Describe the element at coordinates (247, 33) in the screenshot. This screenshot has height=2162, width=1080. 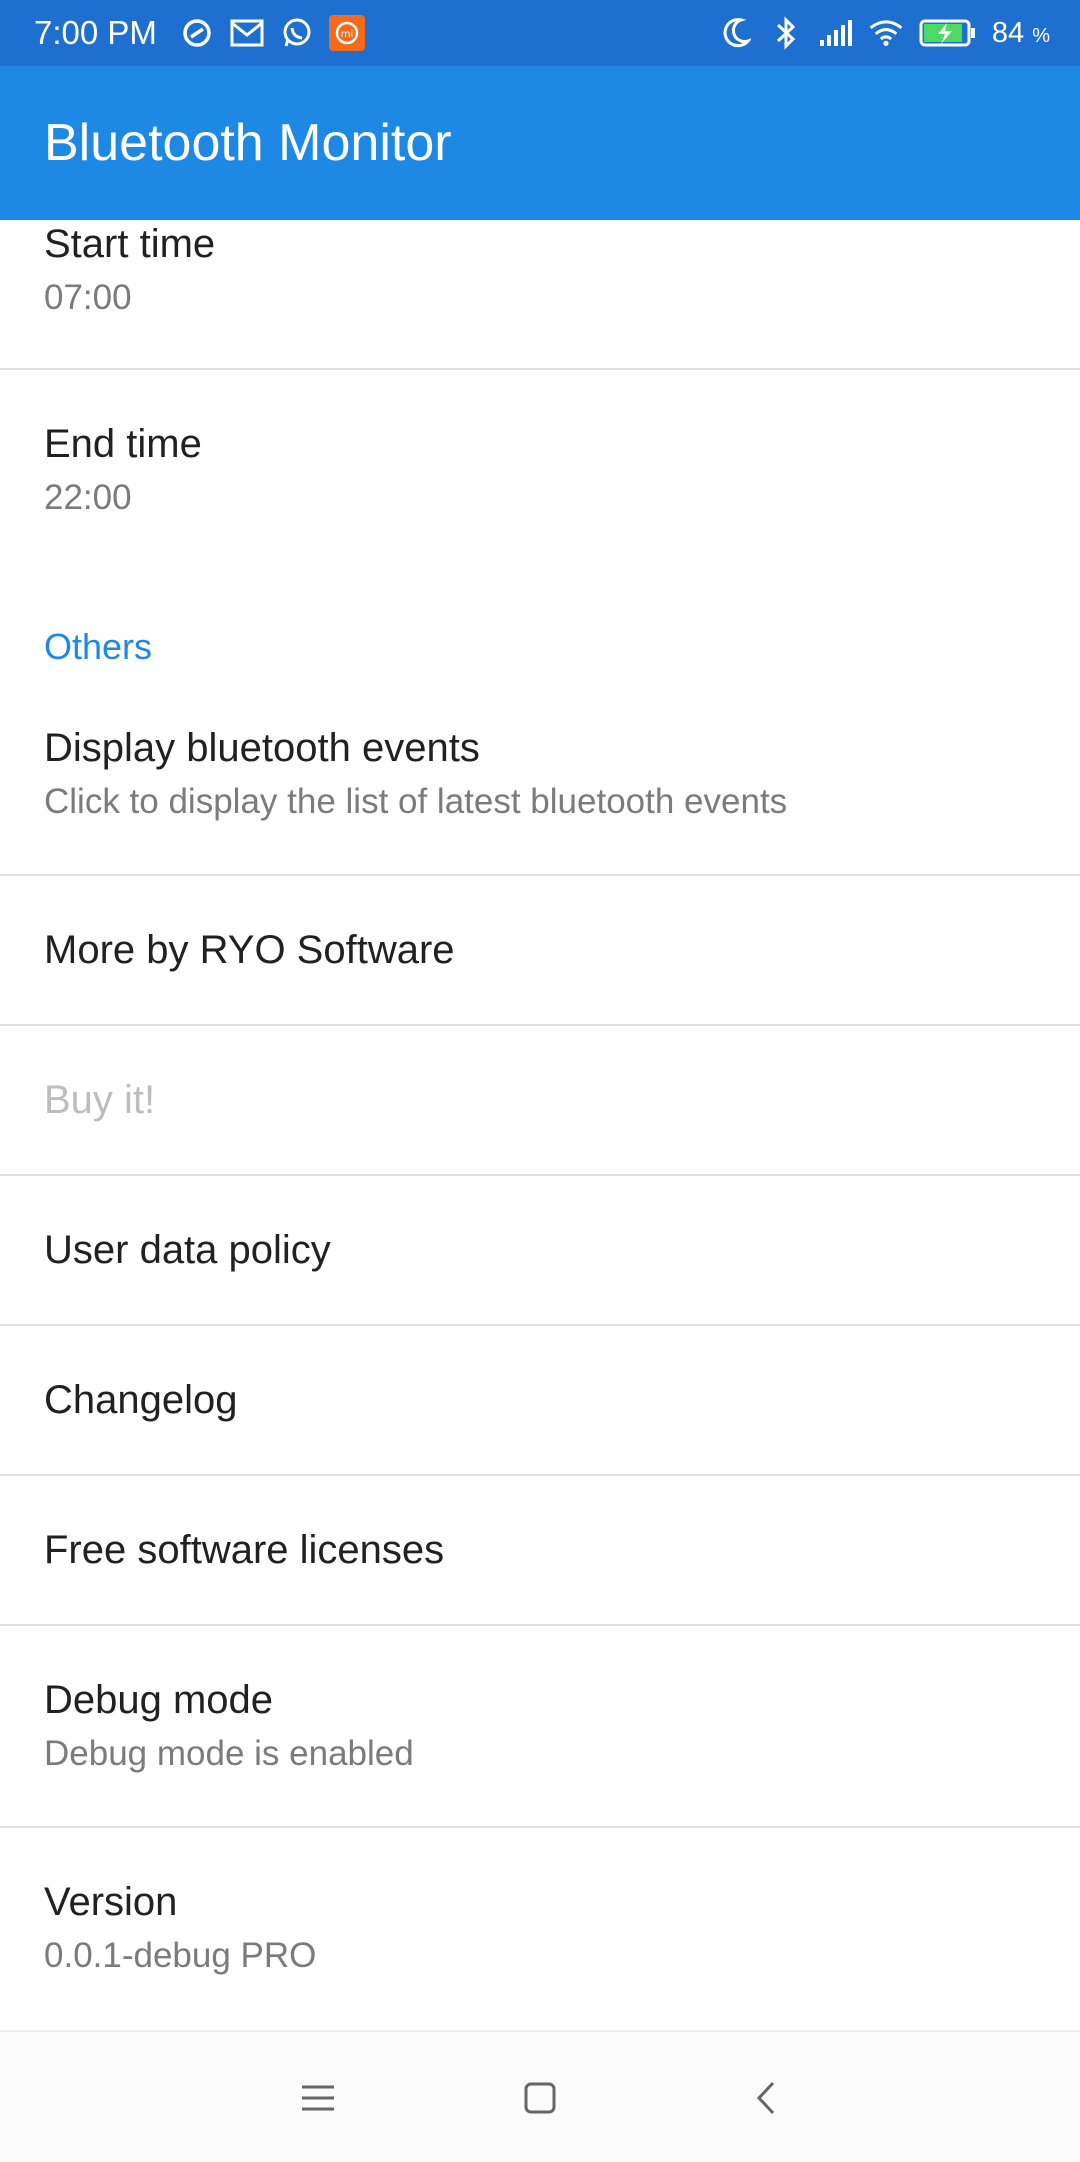
I see `gmail-icon` at that location.